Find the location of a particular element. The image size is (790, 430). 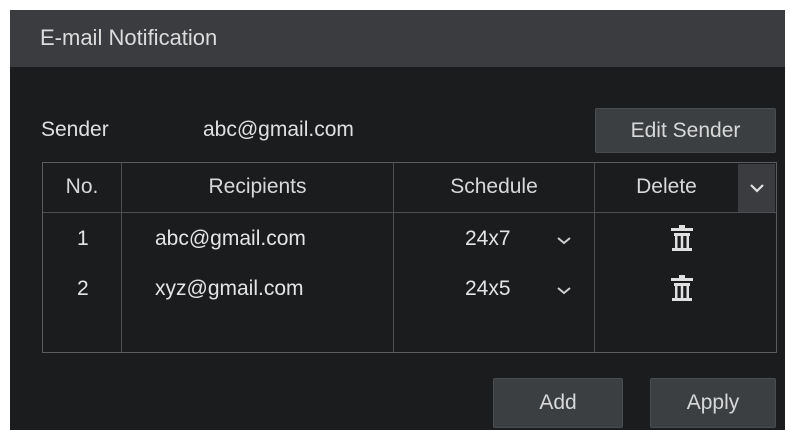

row-number: 1 is located at coordinates (83, 238).